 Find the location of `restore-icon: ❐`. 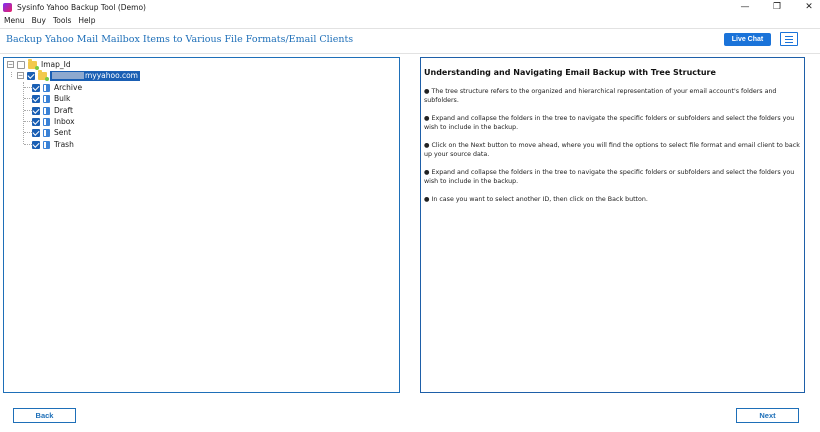

restore-icon: ❐ is located at coordinates (777, 7).